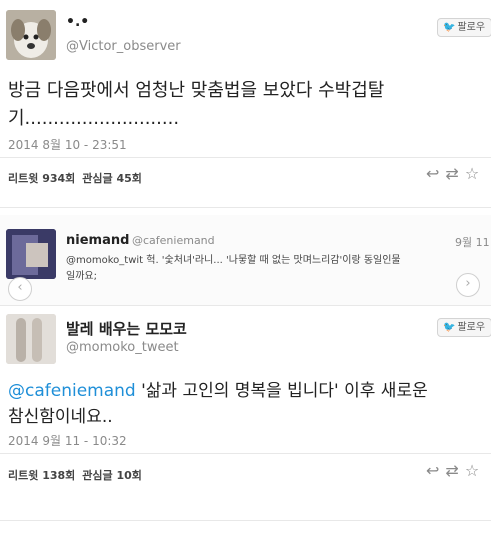  I want to click on user-handle: @Victor_observer, so click(123, 46).